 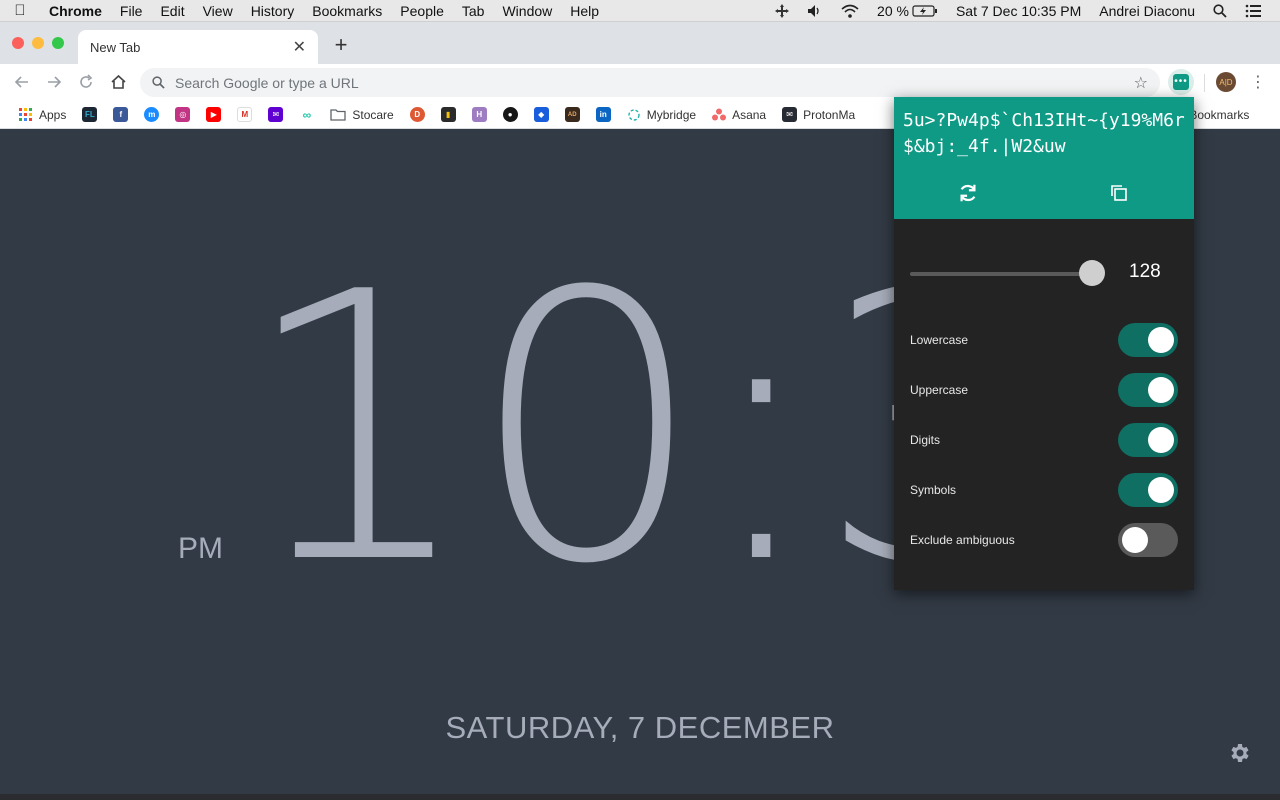 What do you see at coordinates (75, 11) in the screenshot?
I see `menu-app-name: Chrome` at bounding box center [75, 11].